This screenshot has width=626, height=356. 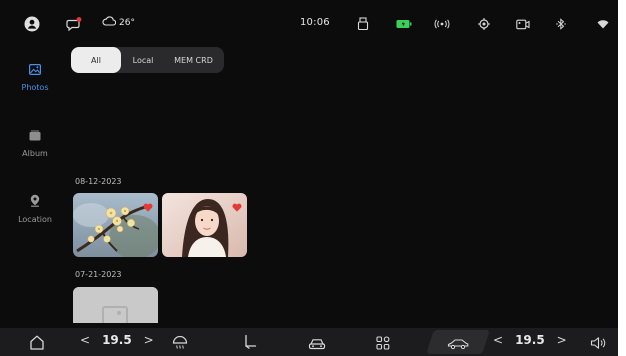 What do you see at coordinates (32, 24) in the screenshot?
I see `user-icon` at bounding box center [32, 24].